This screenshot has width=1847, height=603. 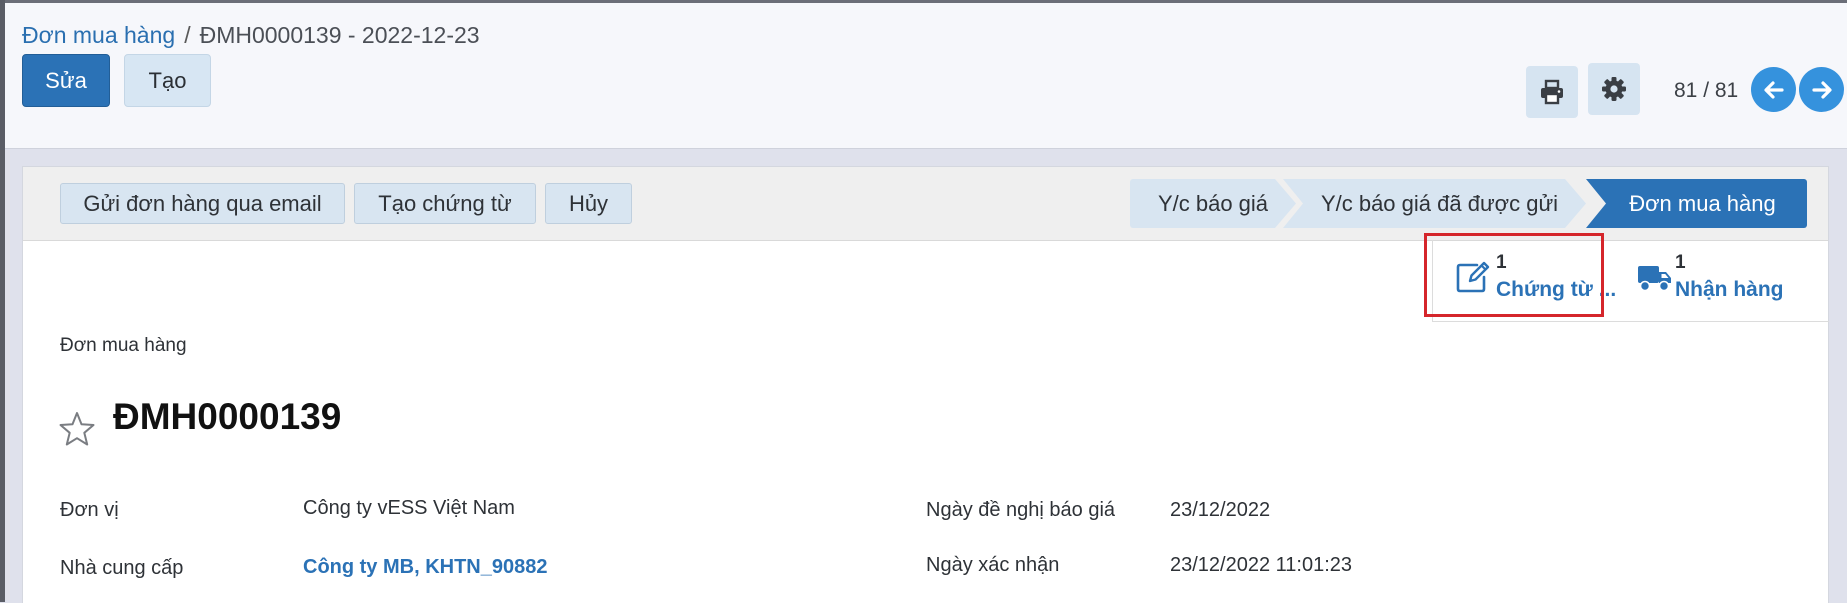 I want to click on print-icon, so click(x=1552, y=92).